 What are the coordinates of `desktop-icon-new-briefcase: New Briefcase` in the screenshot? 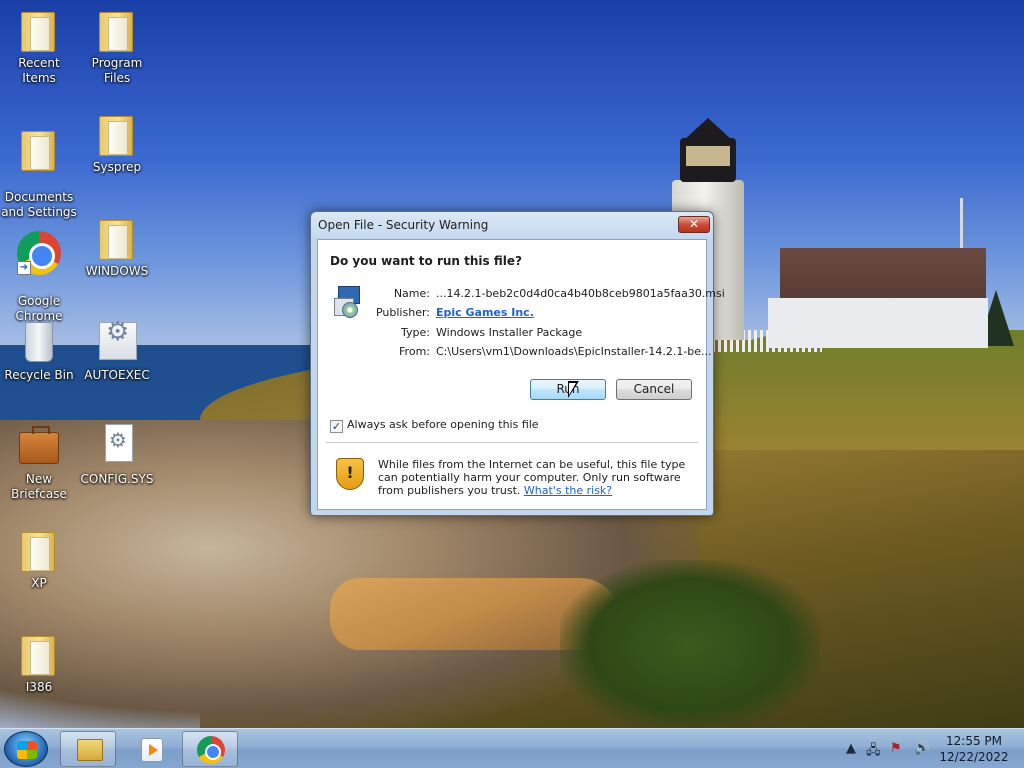 It's located at (39, 462).